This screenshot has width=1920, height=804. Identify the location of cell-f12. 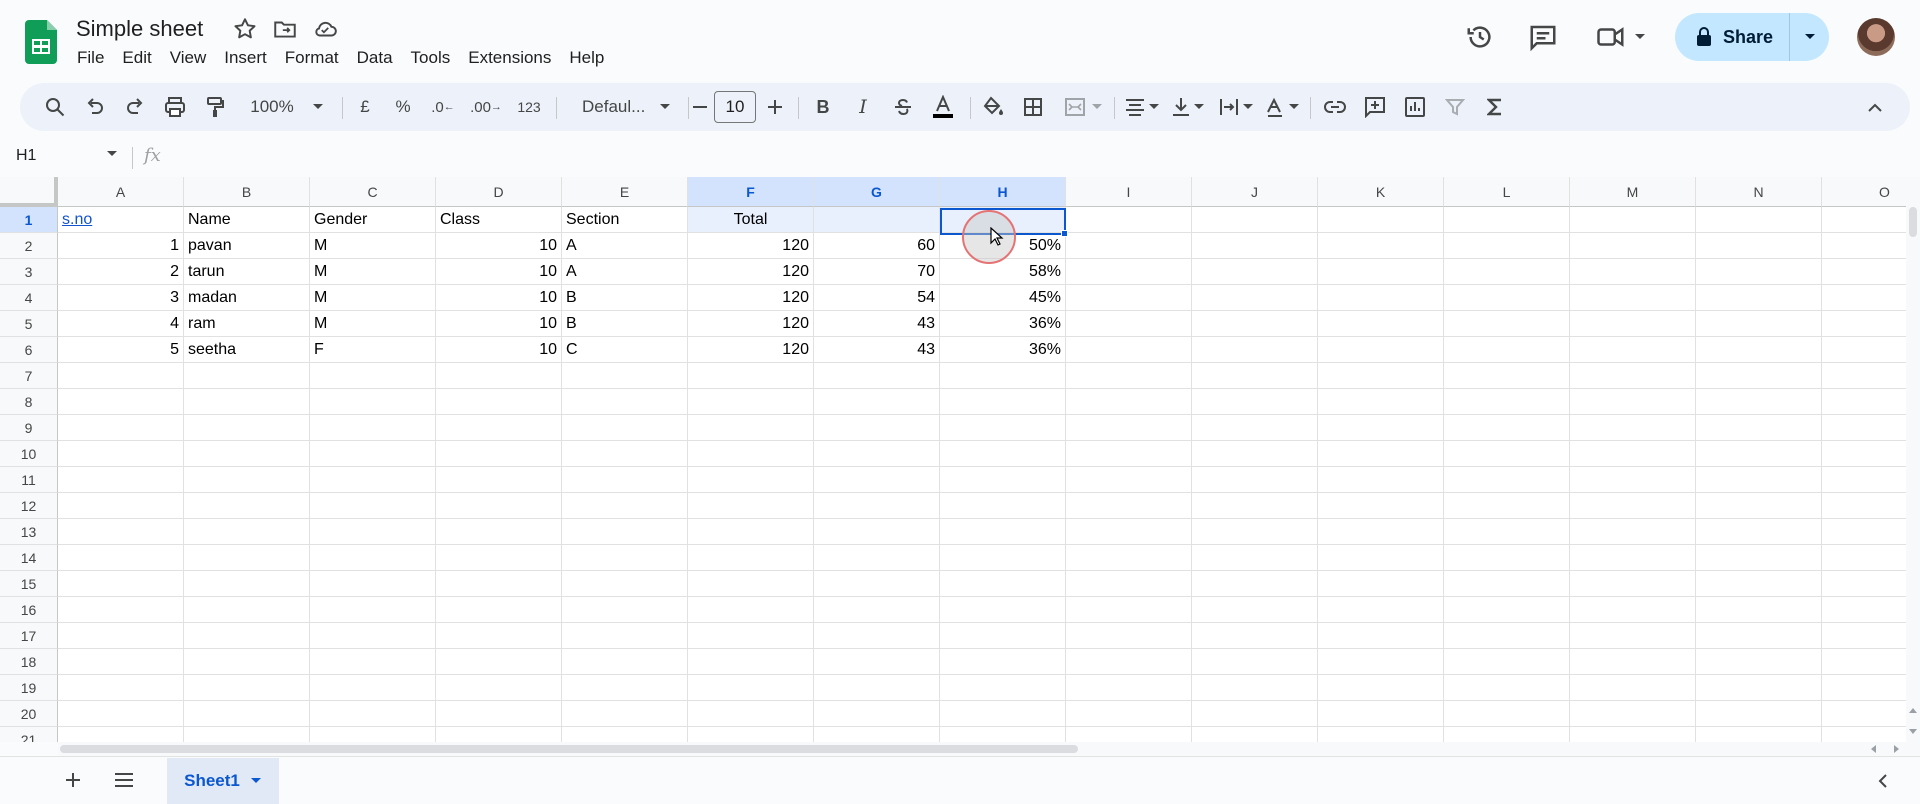
(751, 506).